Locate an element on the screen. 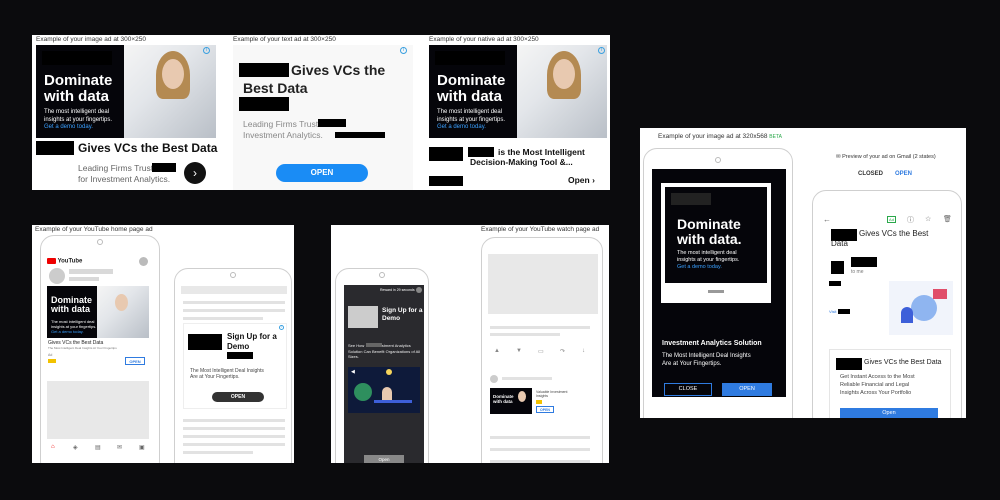 This screenshot has width=1000, height=500. next-arrow-button: › is located at coordinates (195, 173).